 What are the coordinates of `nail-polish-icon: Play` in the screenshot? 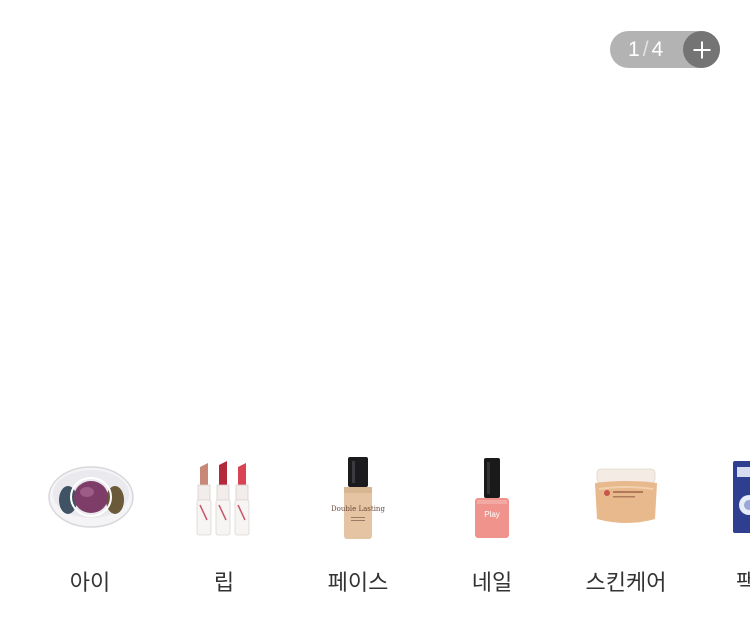 It's located at (492, 498).